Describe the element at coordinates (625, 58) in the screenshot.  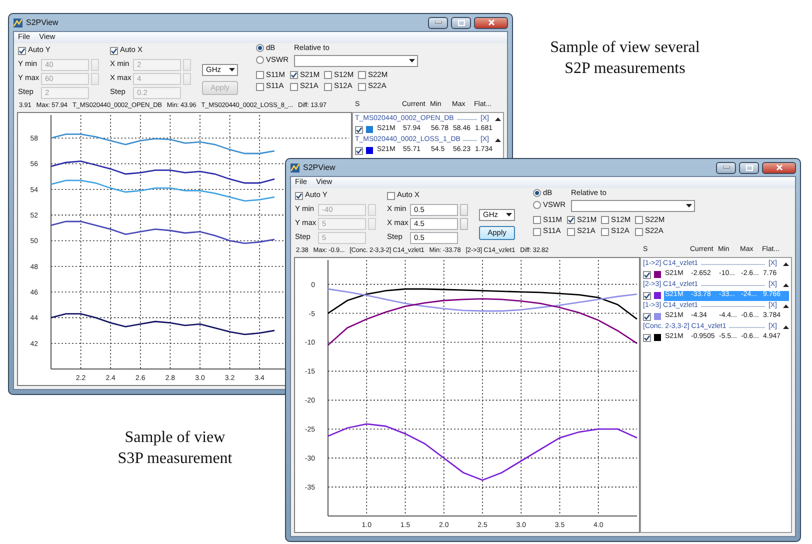
I see `caption: Sample of view several S2P measurements` at that location.